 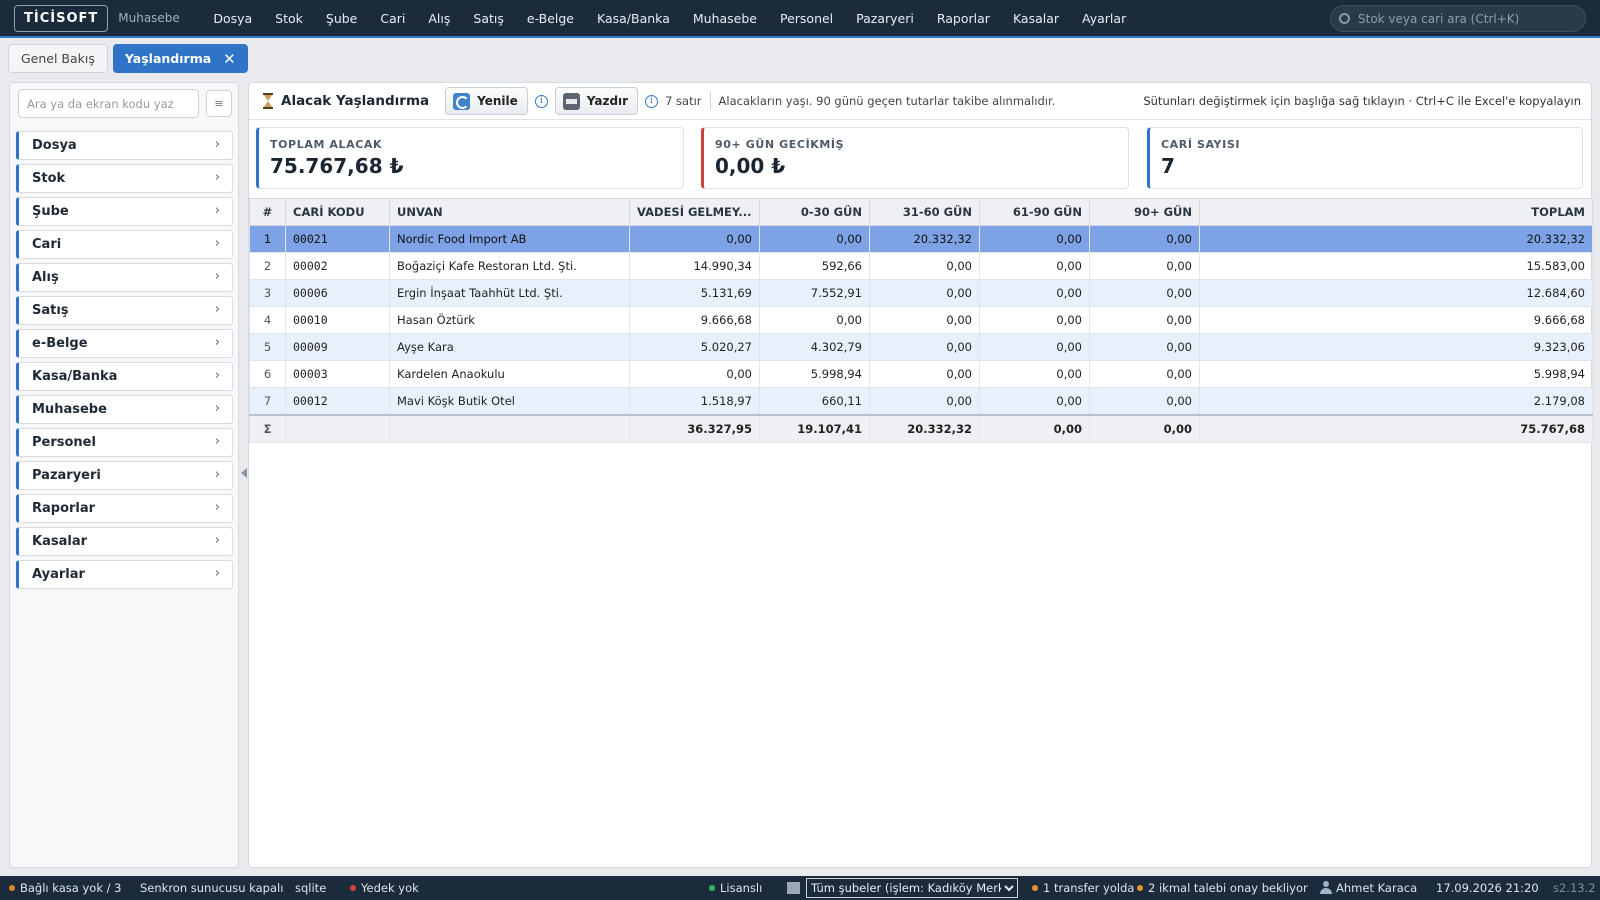 What do you see at coordinates (289, 18) in the screenshot?
I see `menu-stok: Stok` at bounding box center [289, 18].